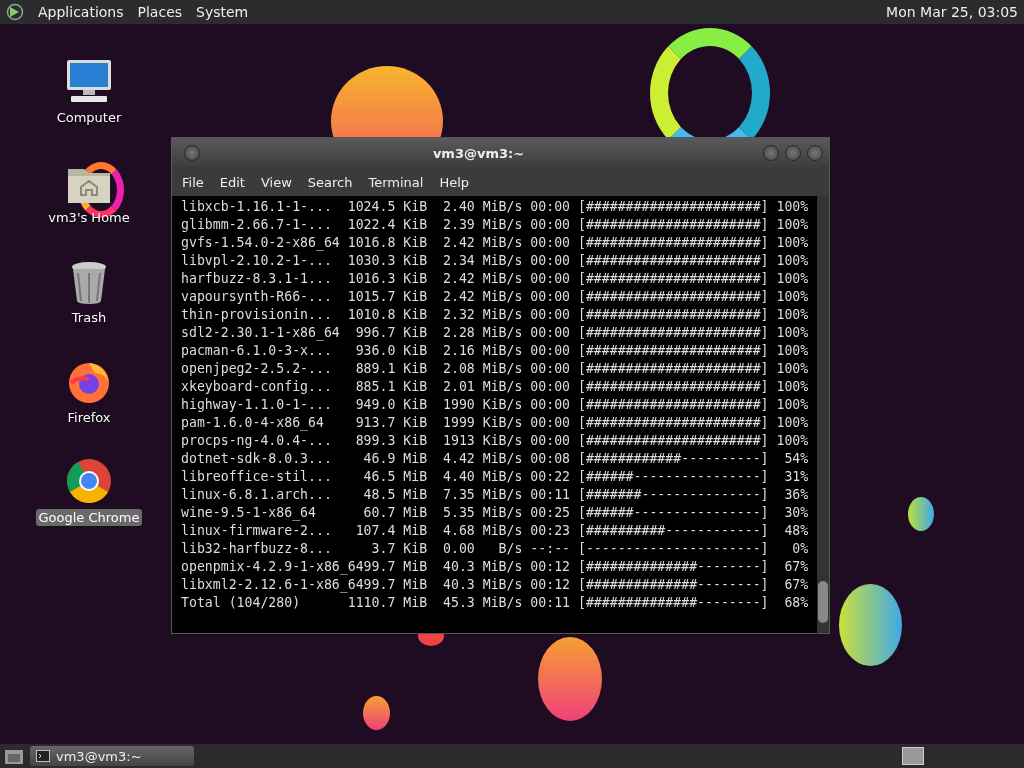 The image size is (1024, 768). What do you see at coordinates (495, 531) in the screenshot?
I see `terminal-line: linux-firmware-2... 107.4 MiB 4.68 MiB/s 00:23 [##########------------] 48%` at bounding box center [495, 531].